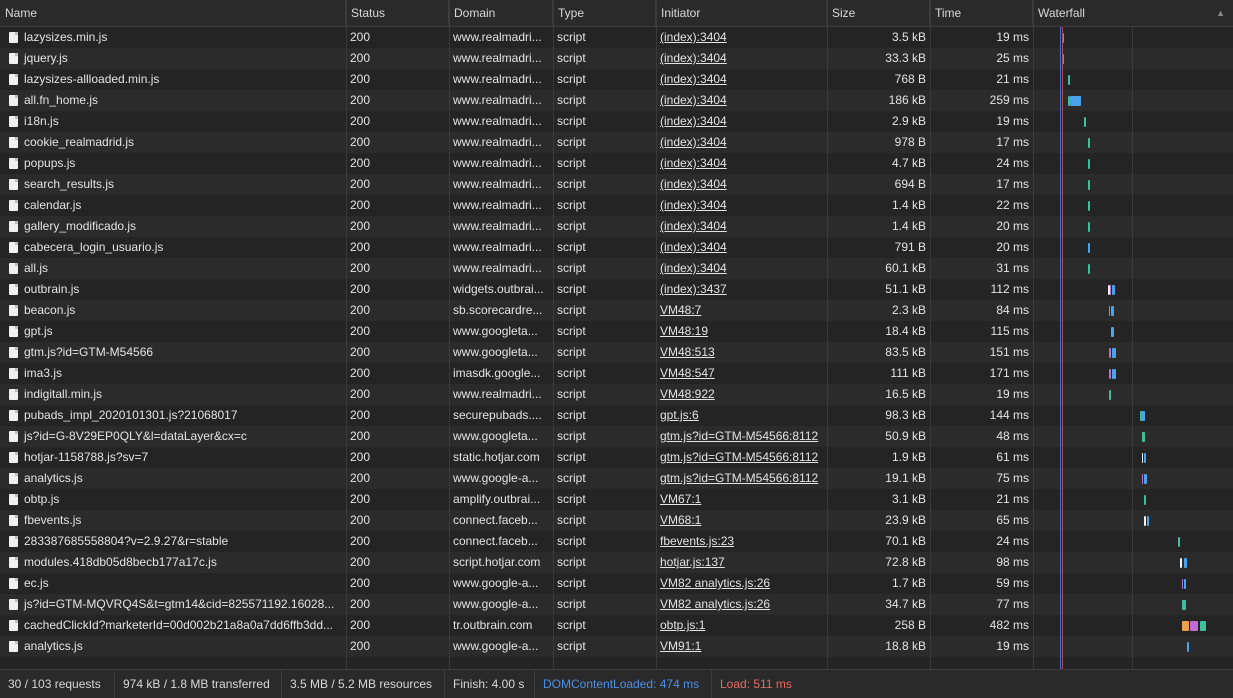 This screenshot has width=1233, height=698. I want to click on sort-ascending-icon: ▲, so click(1220, 13).